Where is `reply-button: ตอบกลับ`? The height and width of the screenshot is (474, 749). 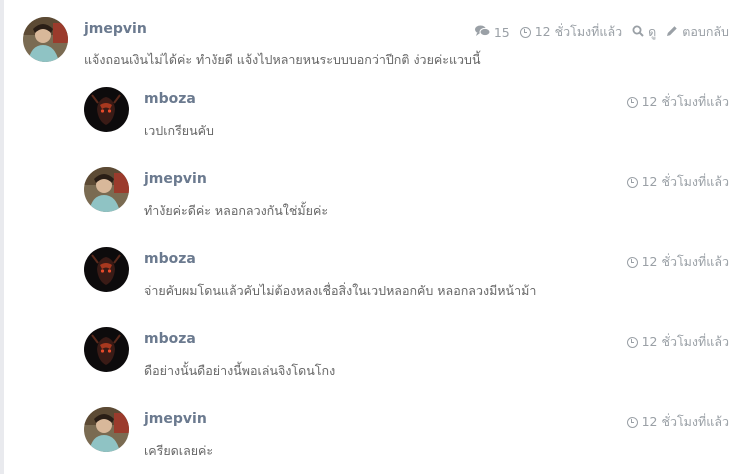 reply-button: ตอบกลับ is located at coordinates (697, 32).